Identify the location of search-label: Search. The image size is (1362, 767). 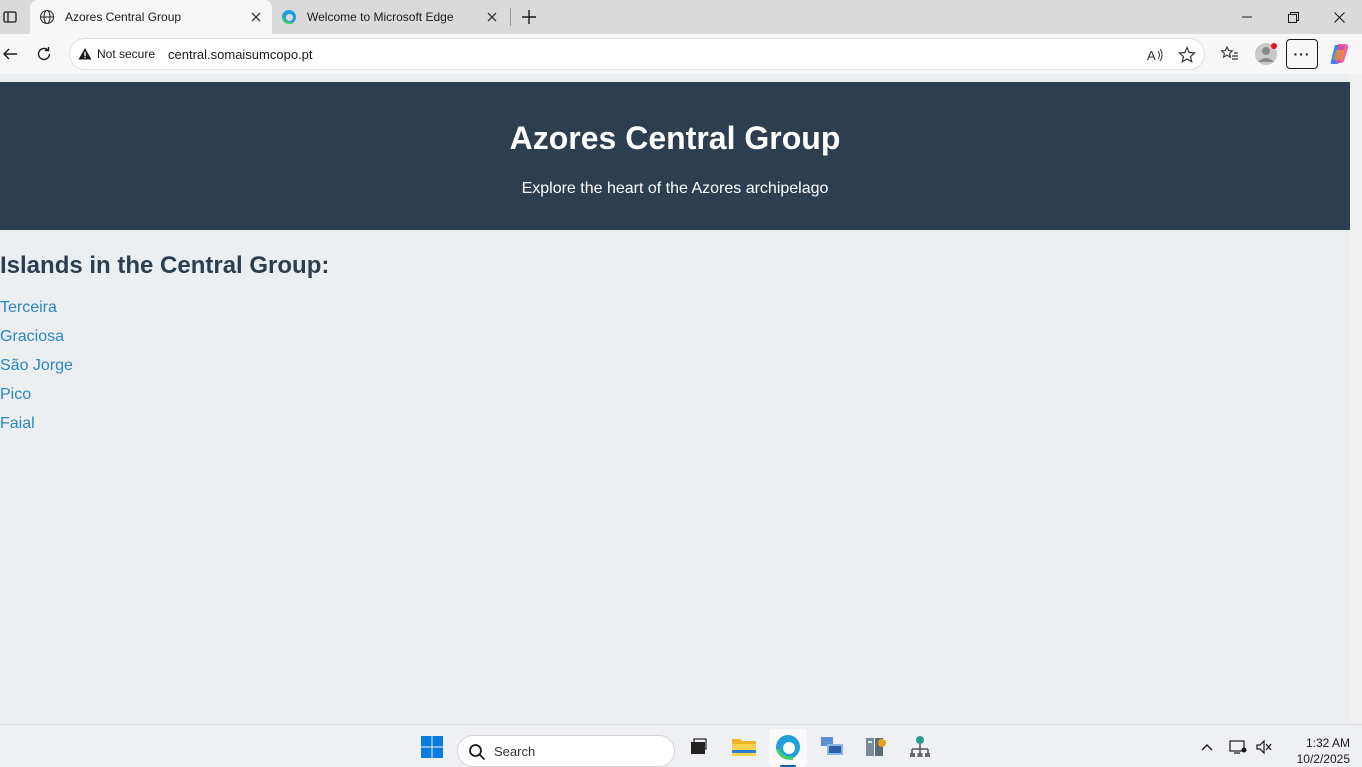
(515, 751).